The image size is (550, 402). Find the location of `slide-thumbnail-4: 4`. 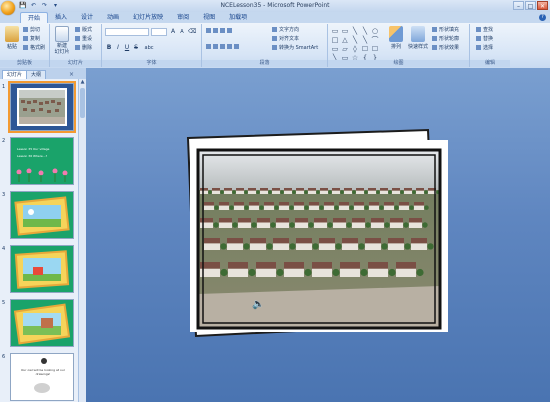

slide-thumbnail-4: 4 is located at coordinates (39, 272).